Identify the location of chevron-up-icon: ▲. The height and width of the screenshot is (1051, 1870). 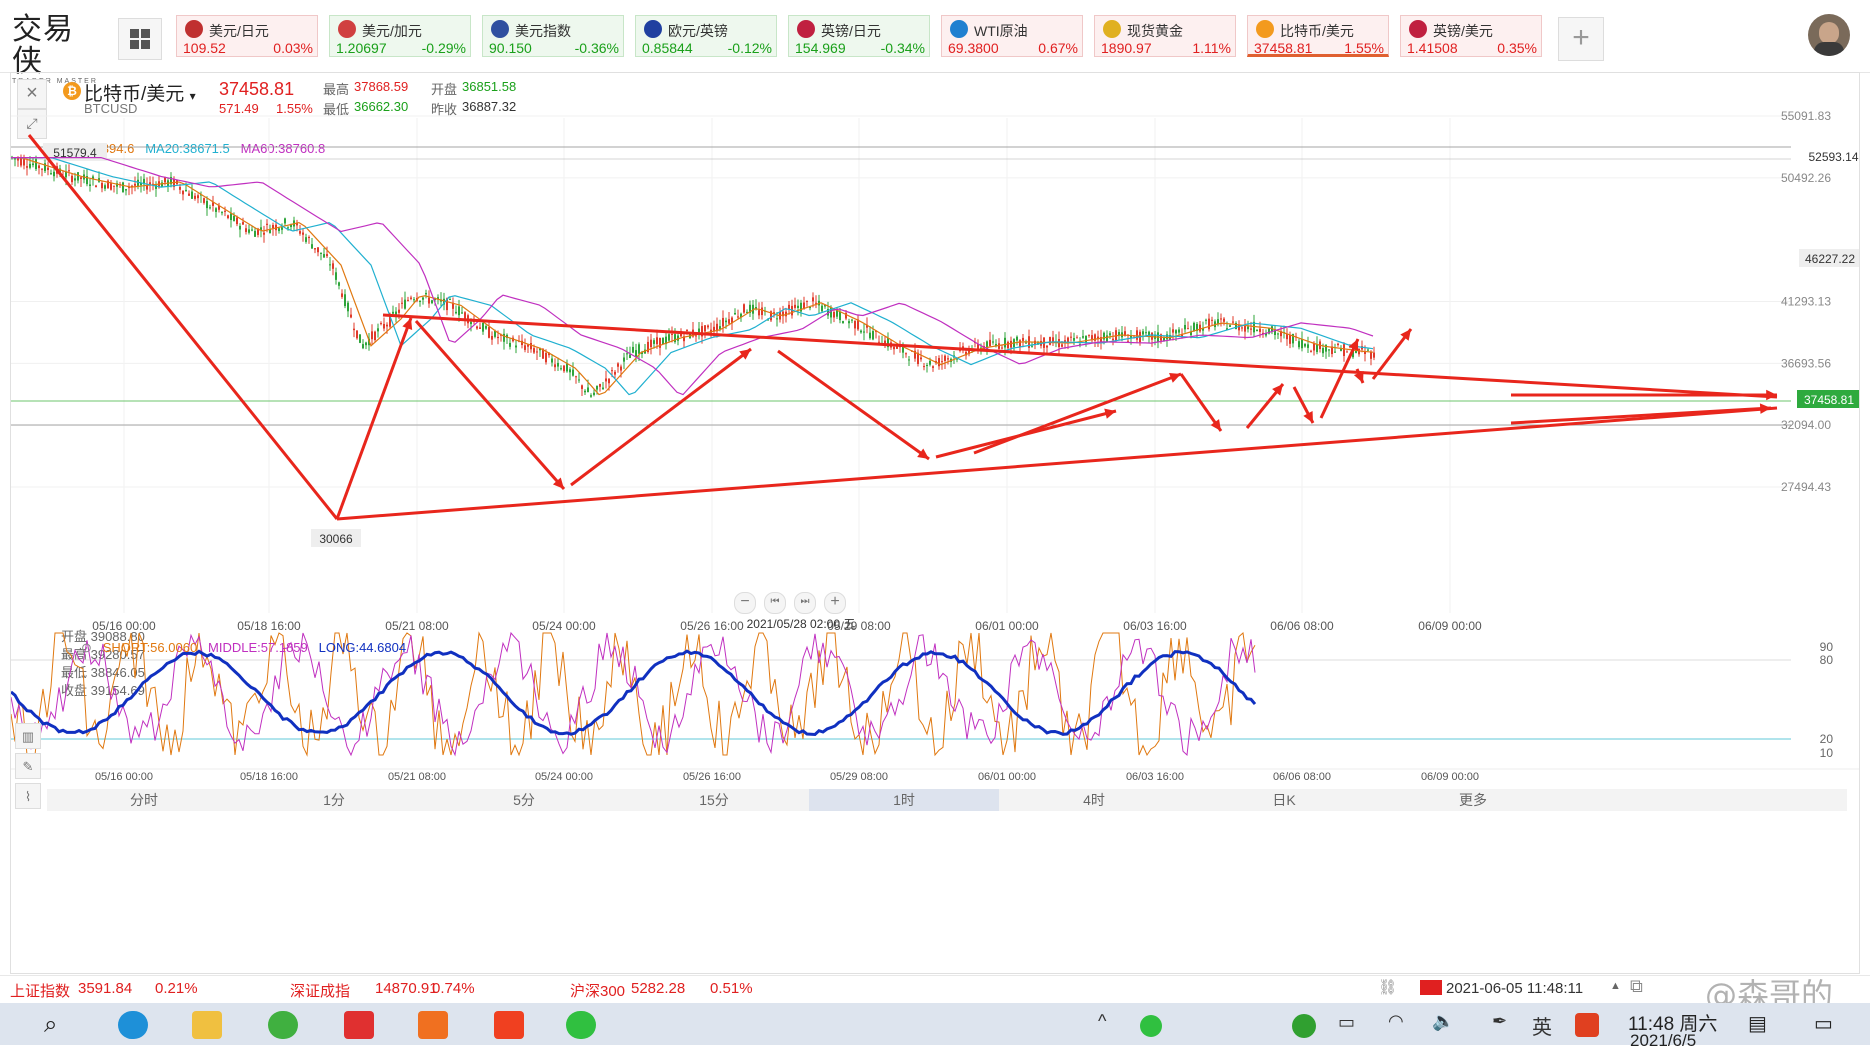
(1615, 986).